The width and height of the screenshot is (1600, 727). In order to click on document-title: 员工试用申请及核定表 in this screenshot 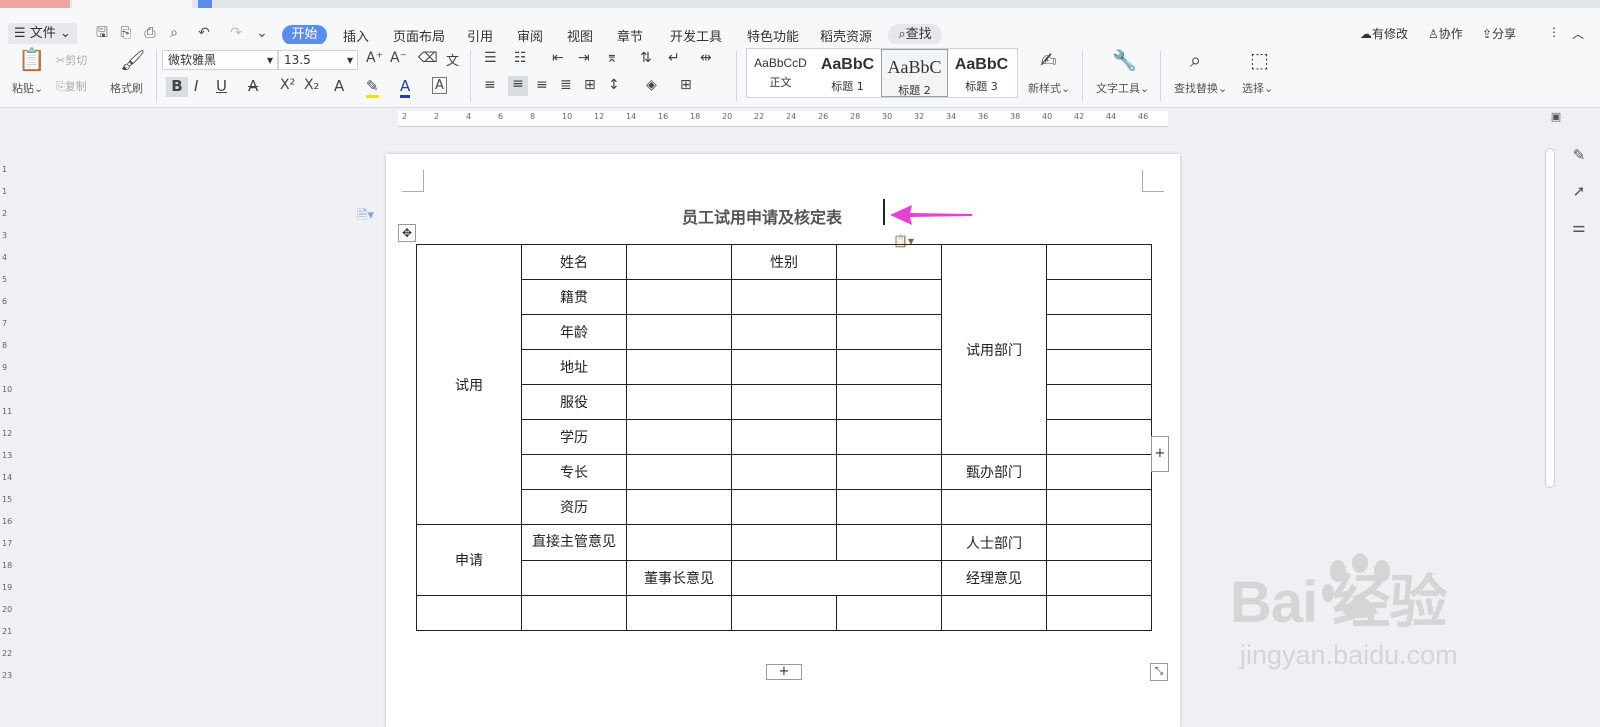, I will do `click(762, 216)`.